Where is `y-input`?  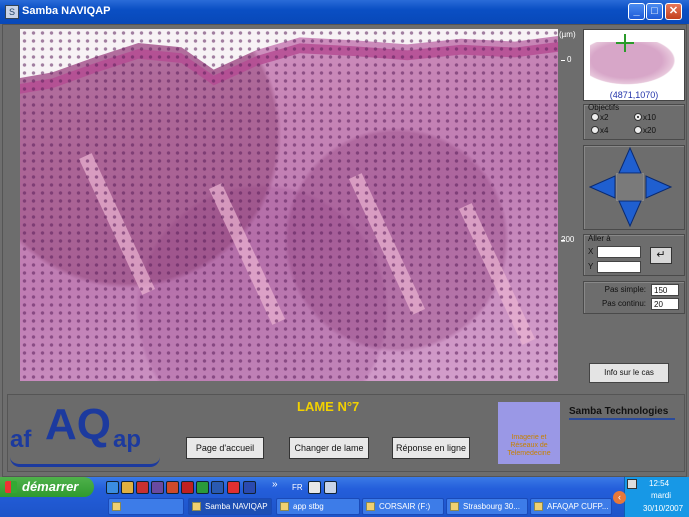 y-input is located at coordinates (619, 267).